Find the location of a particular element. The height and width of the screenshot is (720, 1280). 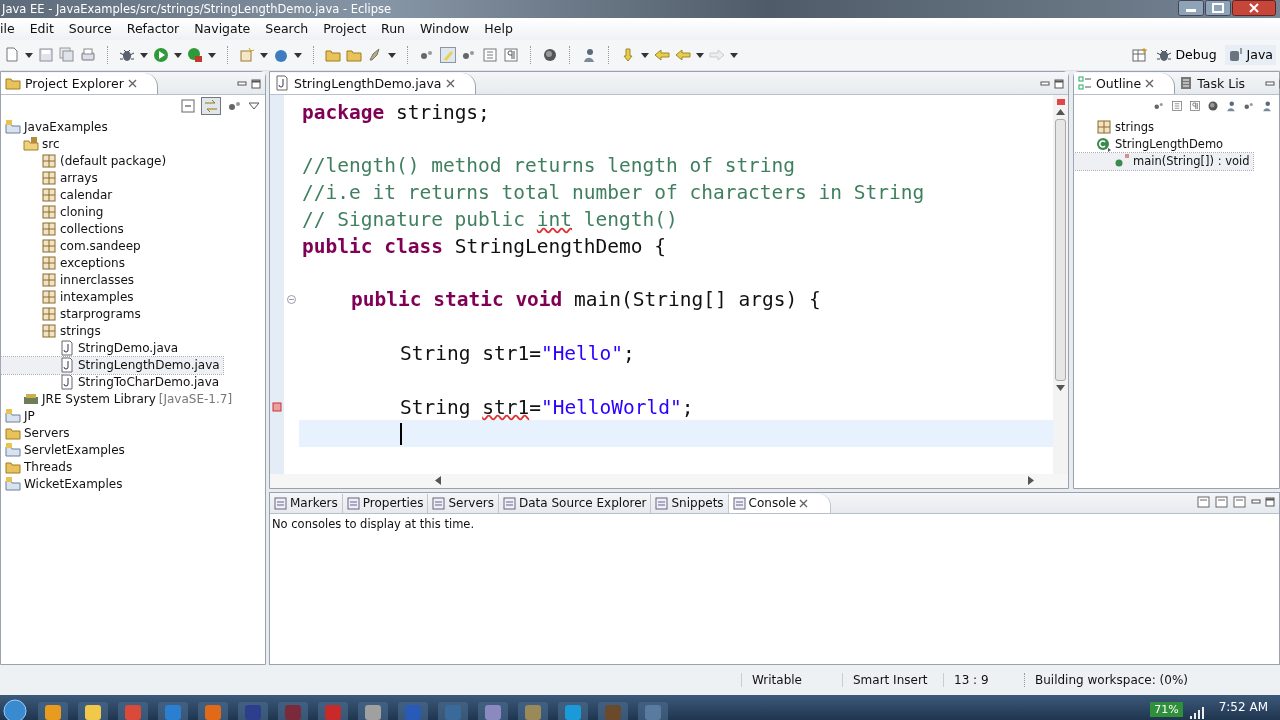

tree-item: exceptions is located at coordinates (64, 263).